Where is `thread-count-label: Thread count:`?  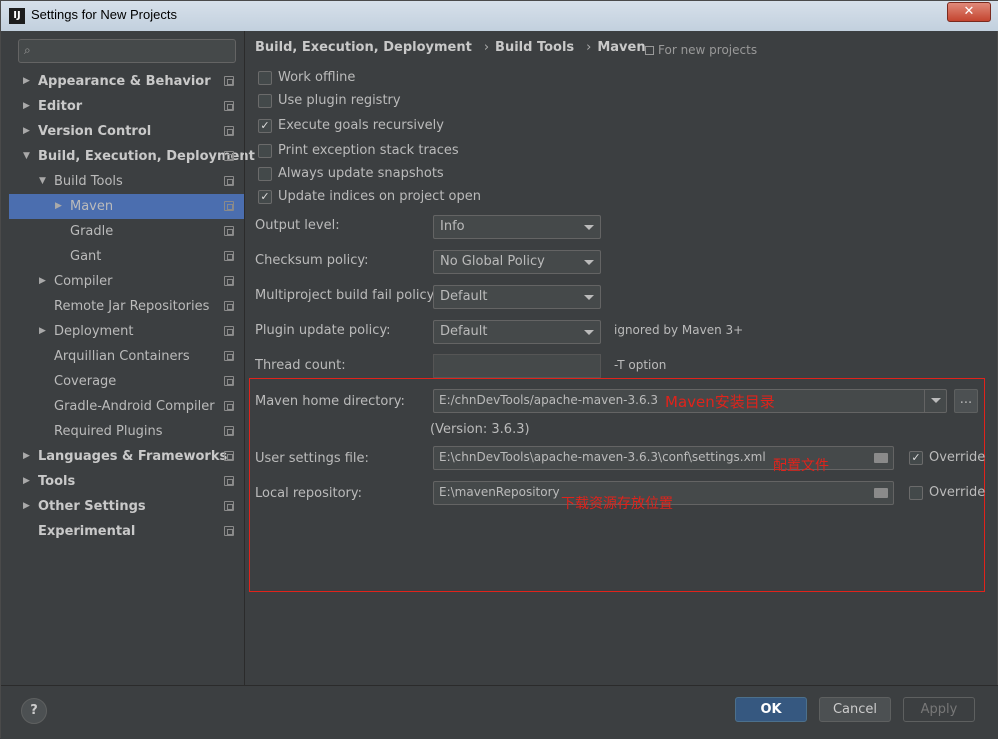
thread-count-label: Thread count: is located at coordinates (300, 365).